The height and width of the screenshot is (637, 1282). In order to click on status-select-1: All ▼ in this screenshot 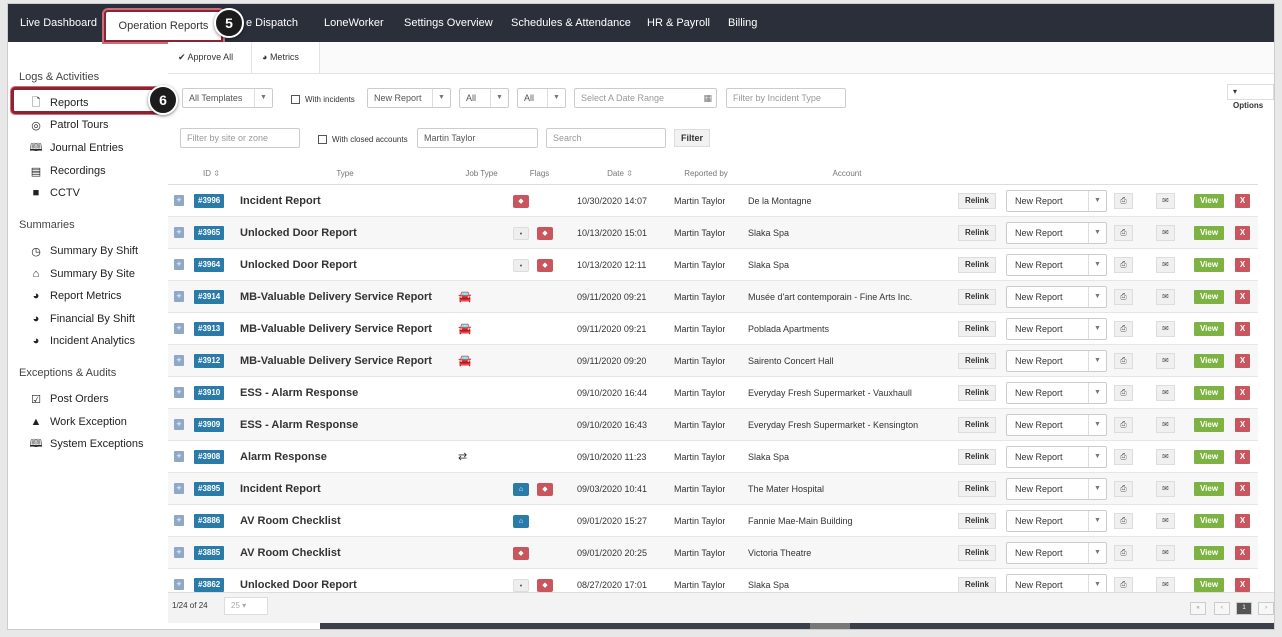, I will do `click(484, 98)`.